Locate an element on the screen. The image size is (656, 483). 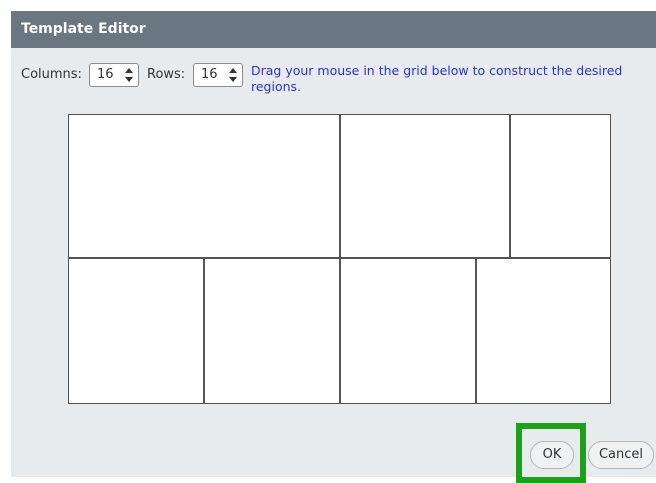
rows-spinner: 16 is located at coordinates (218, 75).